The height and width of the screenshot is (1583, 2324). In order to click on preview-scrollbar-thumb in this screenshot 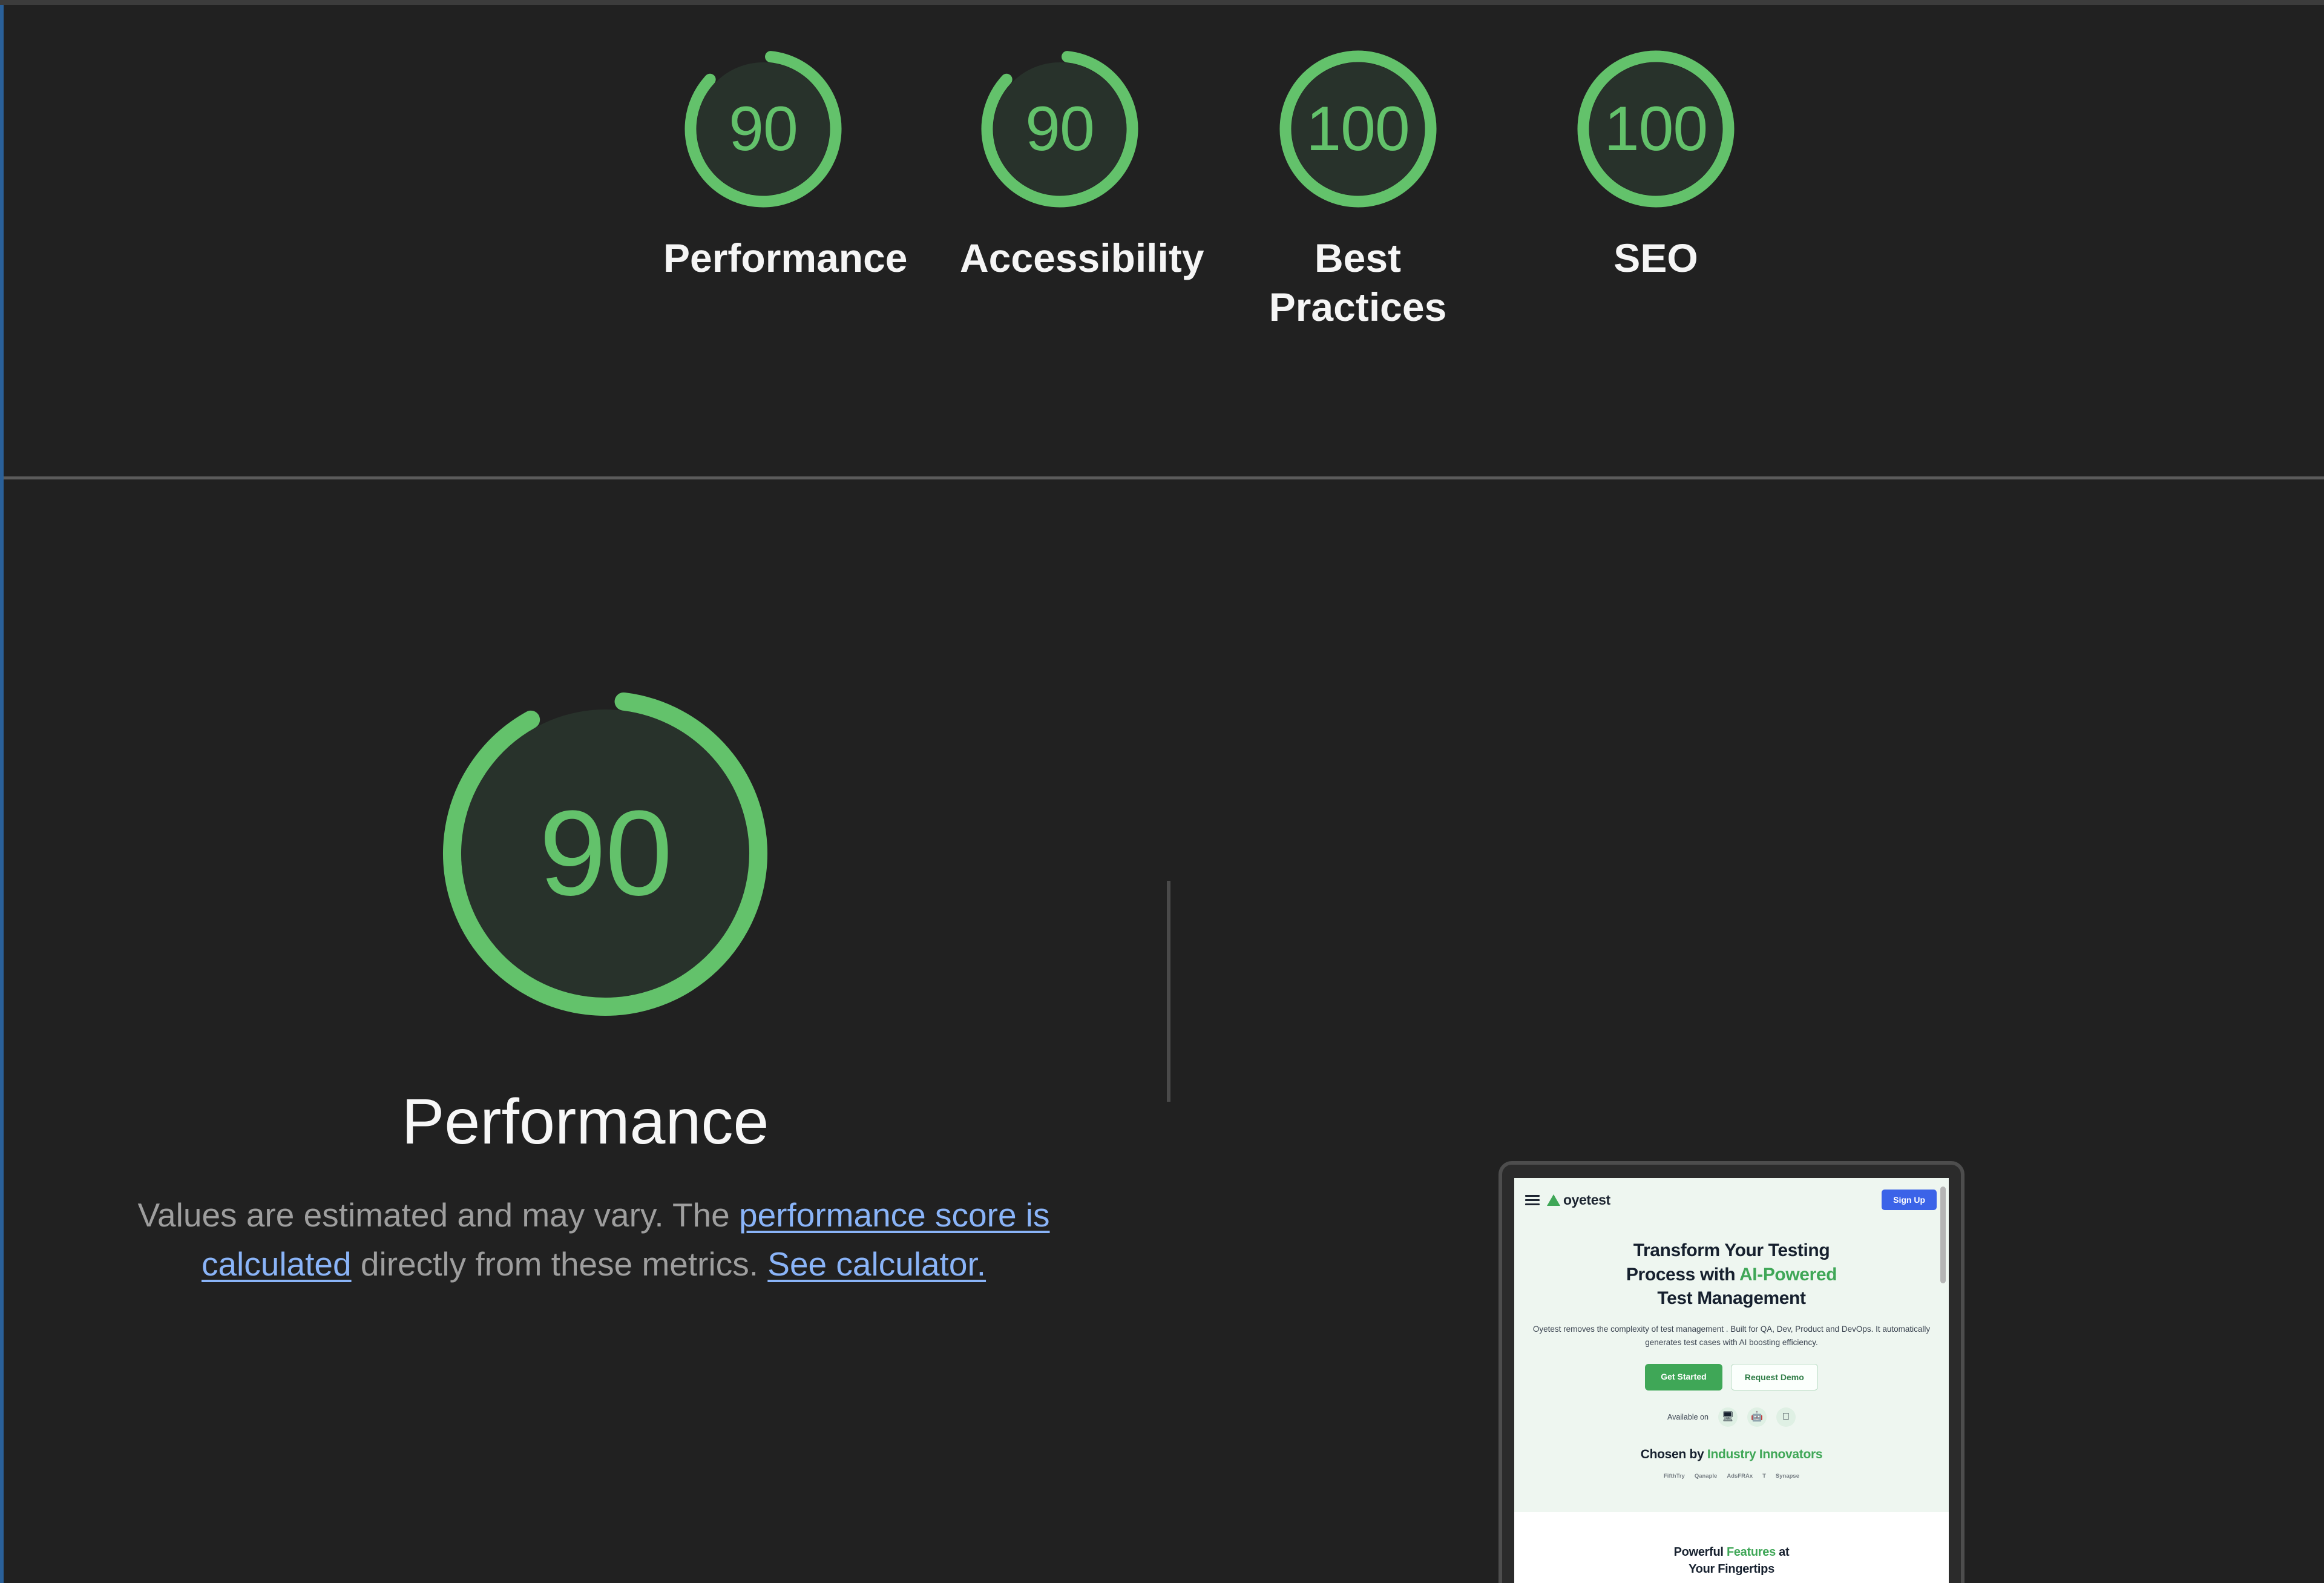, I will do `click(1943, 1235)`.